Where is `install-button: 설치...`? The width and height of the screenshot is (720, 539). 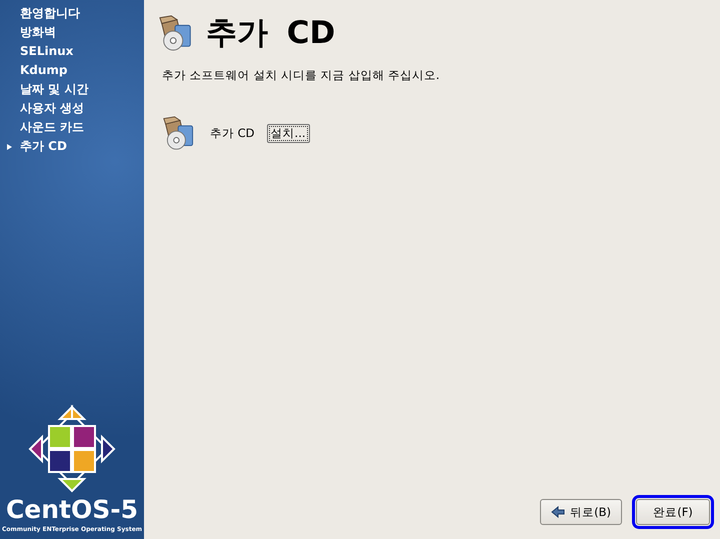 install-button: 설치... is located at coordinates (288, 133).